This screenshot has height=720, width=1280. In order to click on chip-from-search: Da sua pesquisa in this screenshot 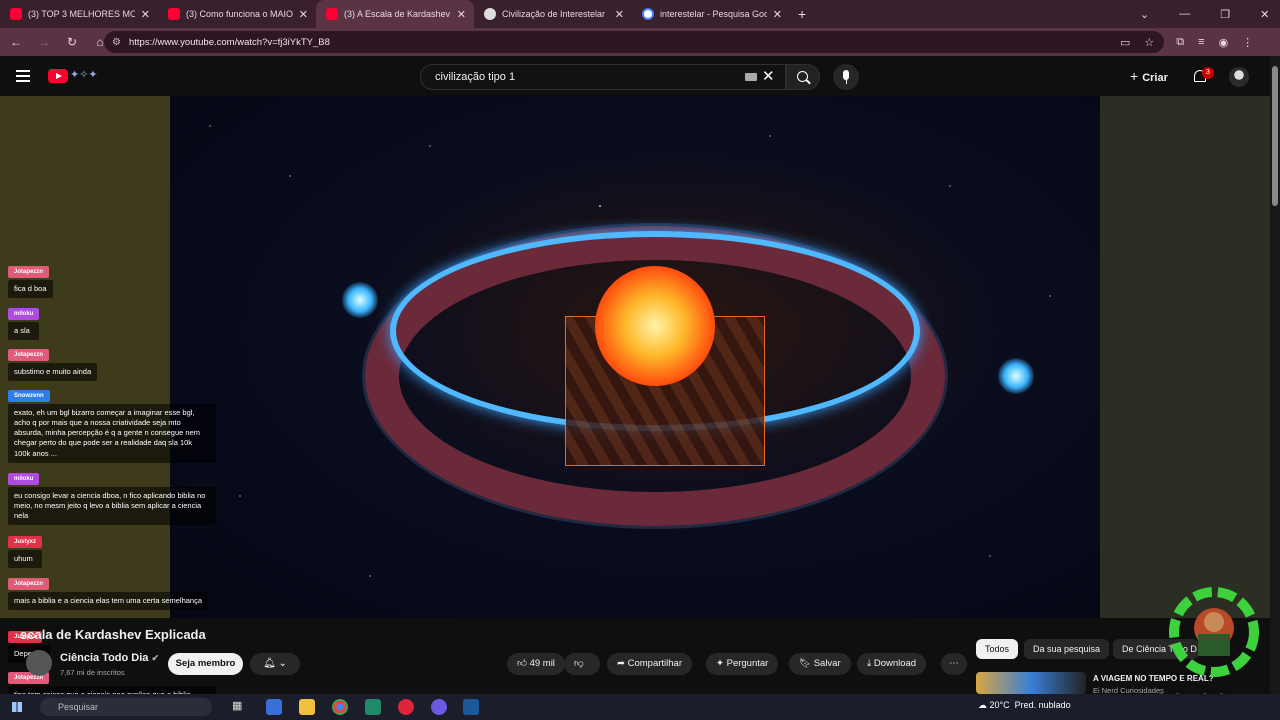, I will do `click(1067, 649)`.